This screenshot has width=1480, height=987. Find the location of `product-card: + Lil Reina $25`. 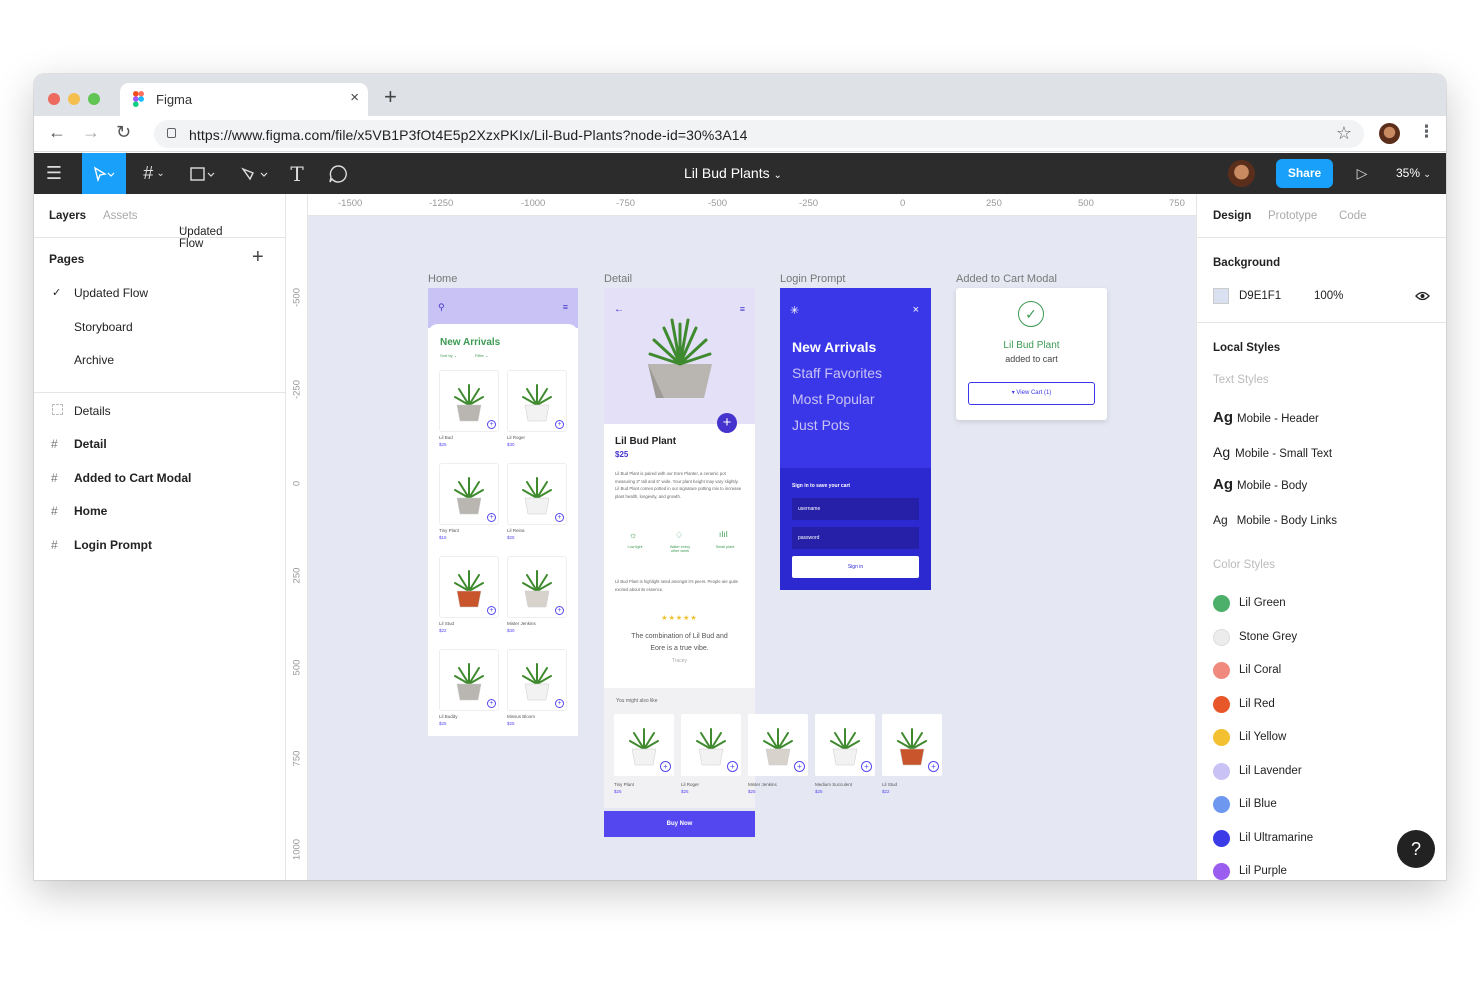

product-card: + Lil Reina $25 is located at coordinates (537, 505).